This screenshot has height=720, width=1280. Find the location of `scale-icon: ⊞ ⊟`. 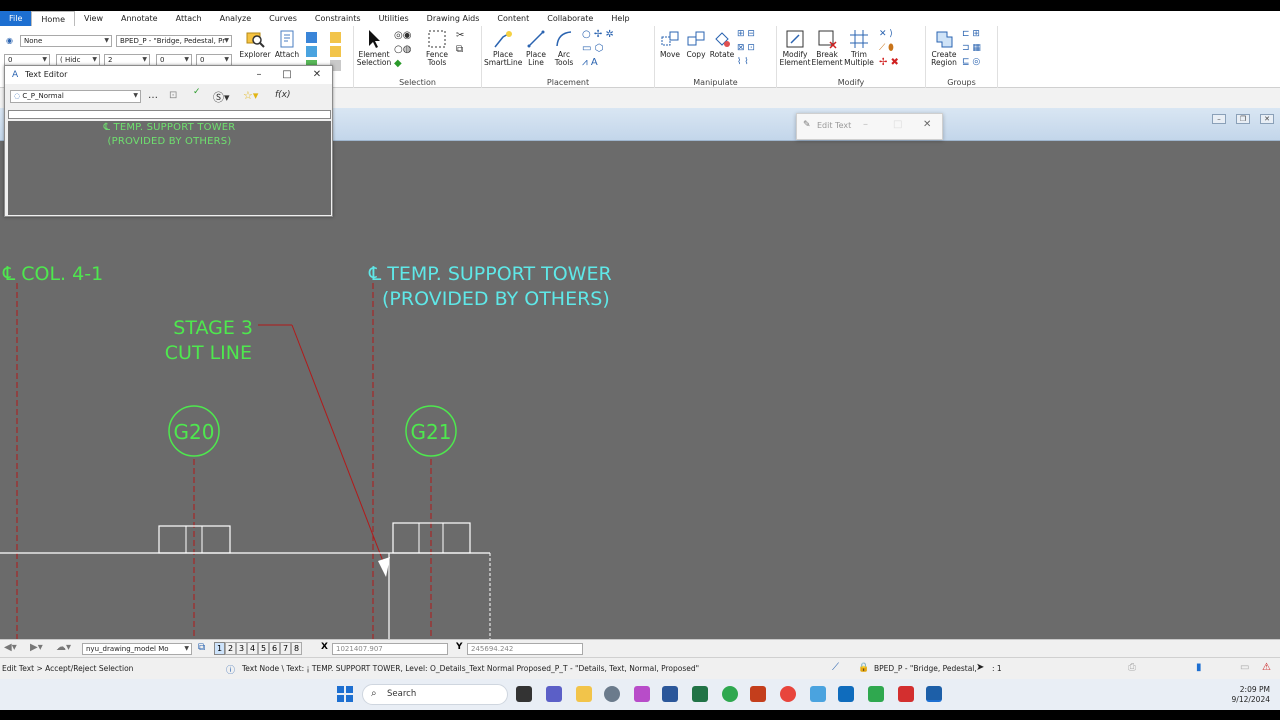

scale-icon: ⊞ ⊟ is located at coordinates (746, 34).